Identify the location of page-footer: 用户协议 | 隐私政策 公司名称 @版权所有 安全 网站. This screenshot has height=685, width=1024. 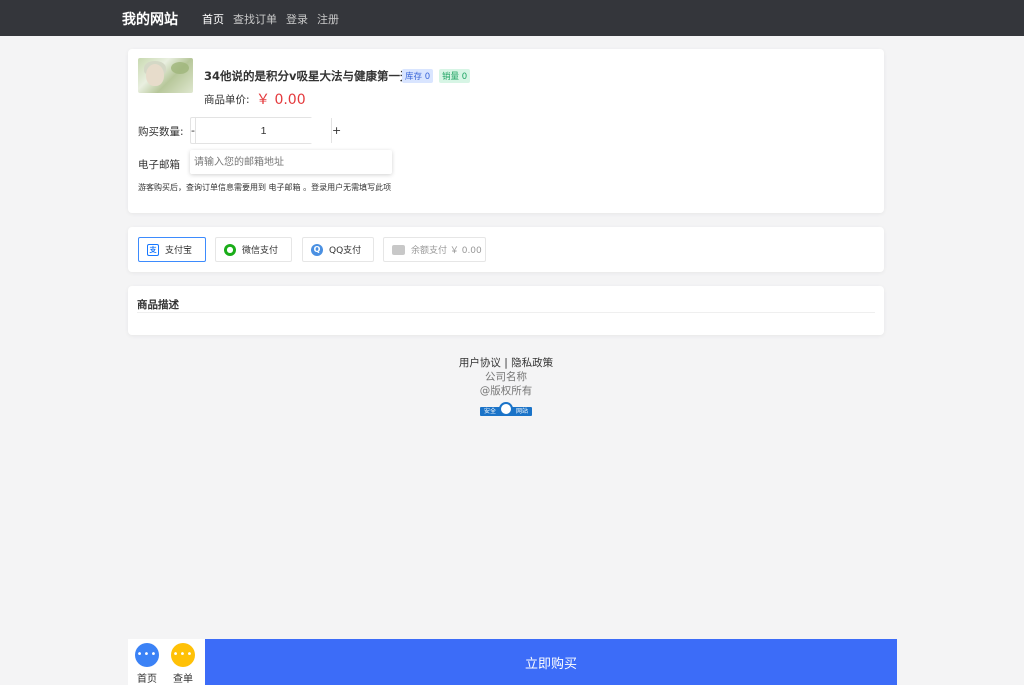
(506, 387).